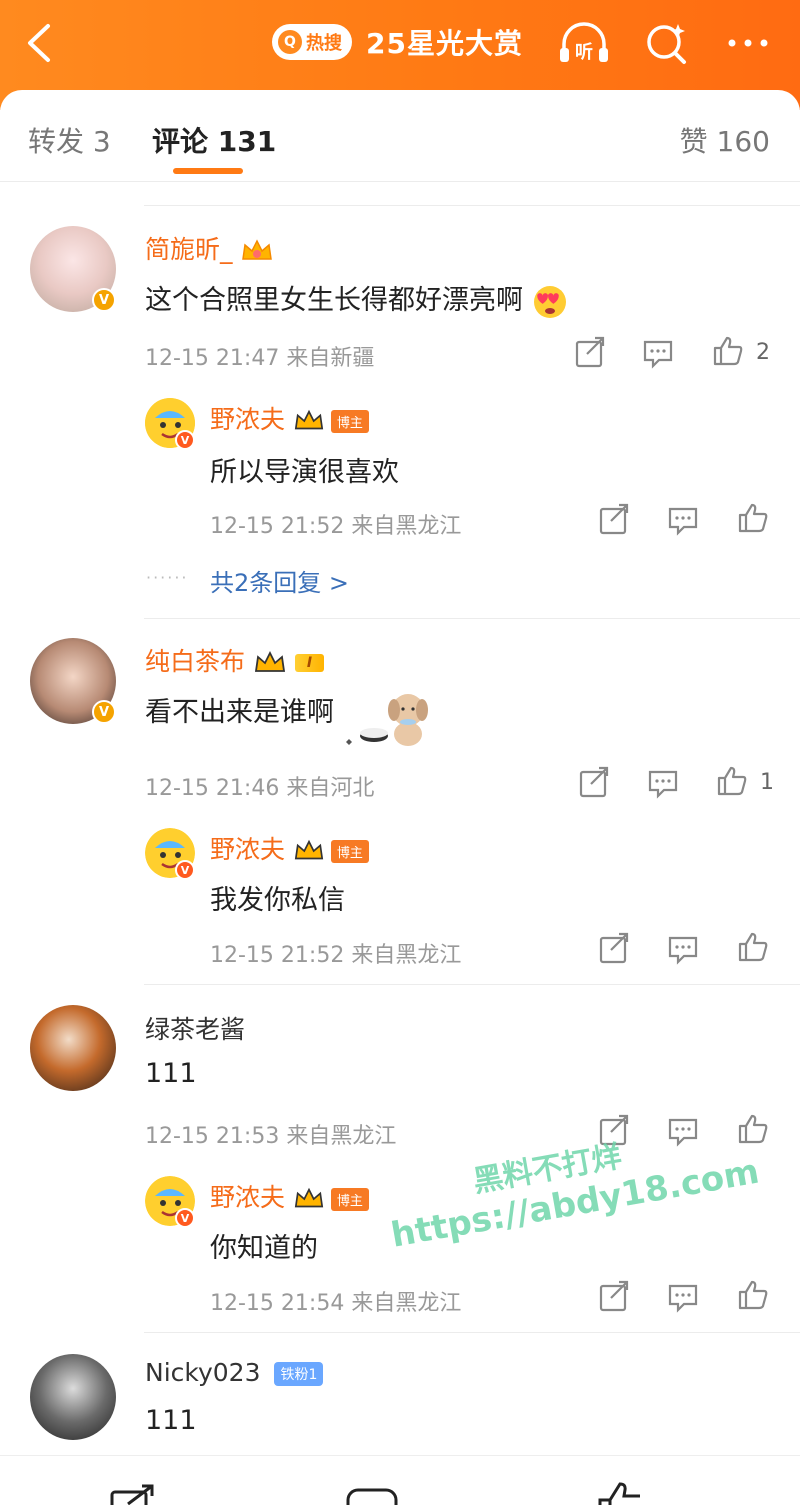 The height and width of the screenshot is (1505, 800). What do you see at coordinates (725, 140) in the screenshot?
I see `tab-likes: 赞 160` at bounding box center [725, 140].